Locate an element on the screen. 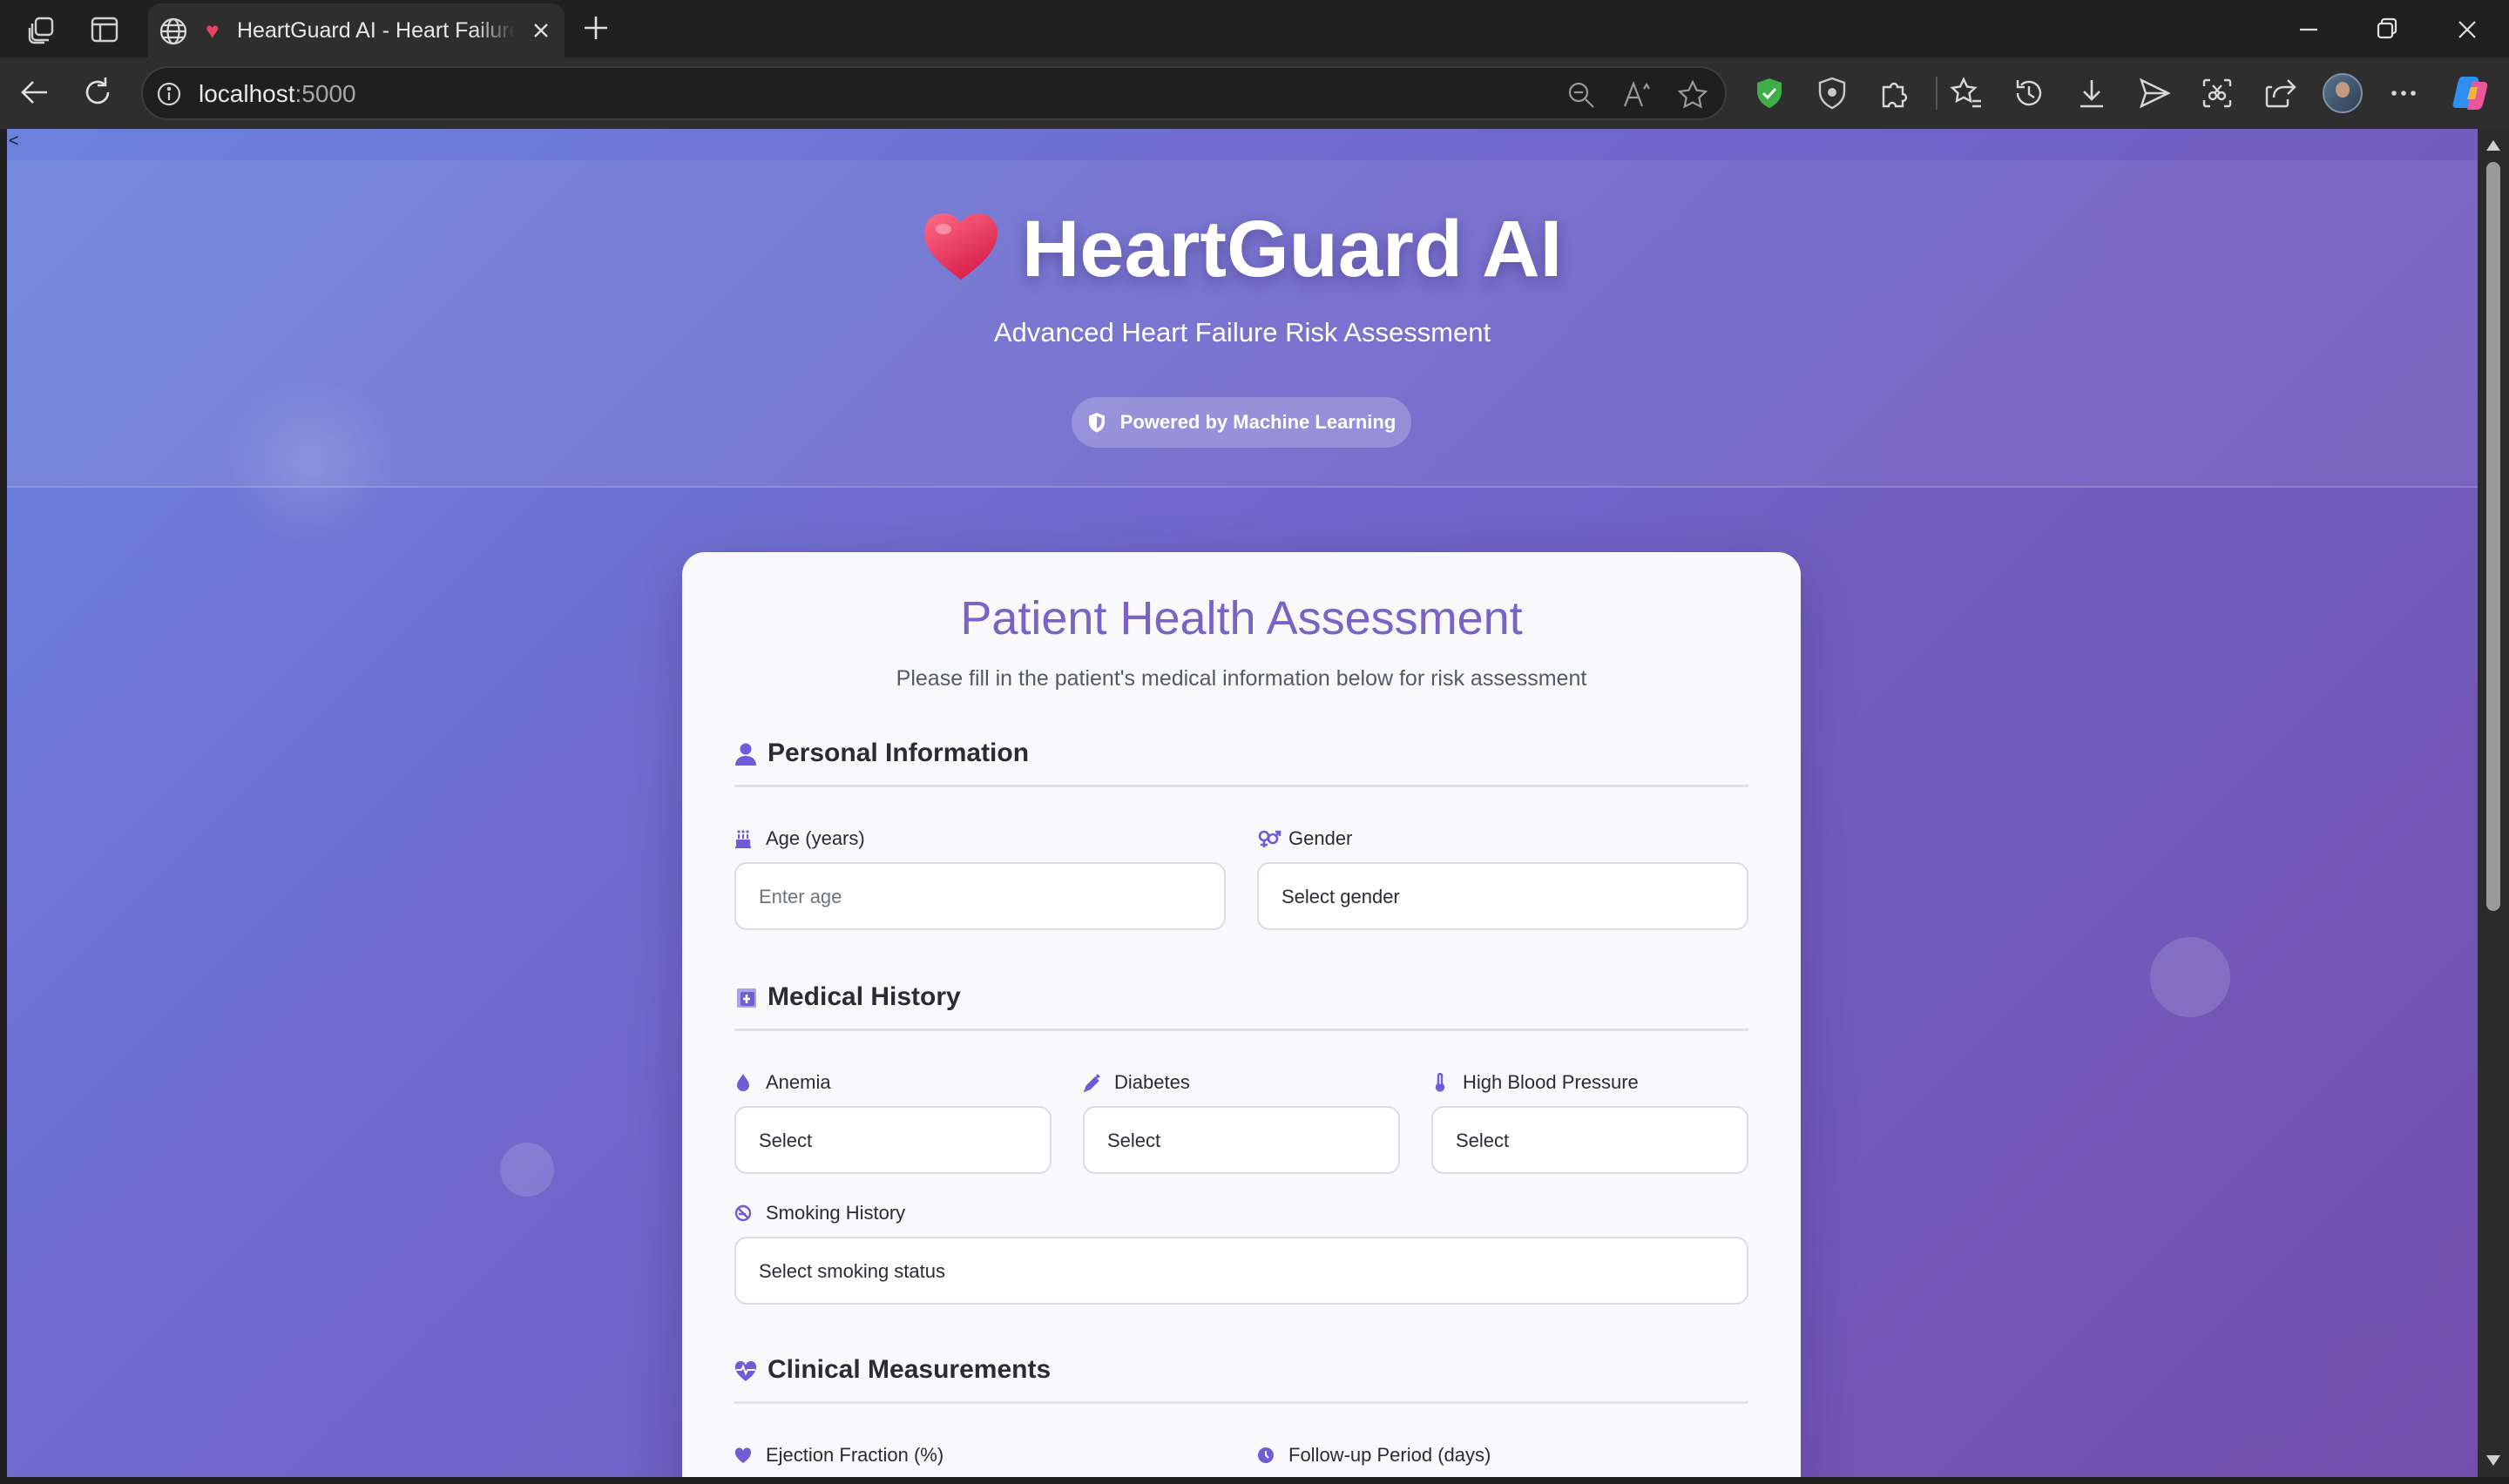  anemia-label: Anemia is located at coordinates (891, 1082).